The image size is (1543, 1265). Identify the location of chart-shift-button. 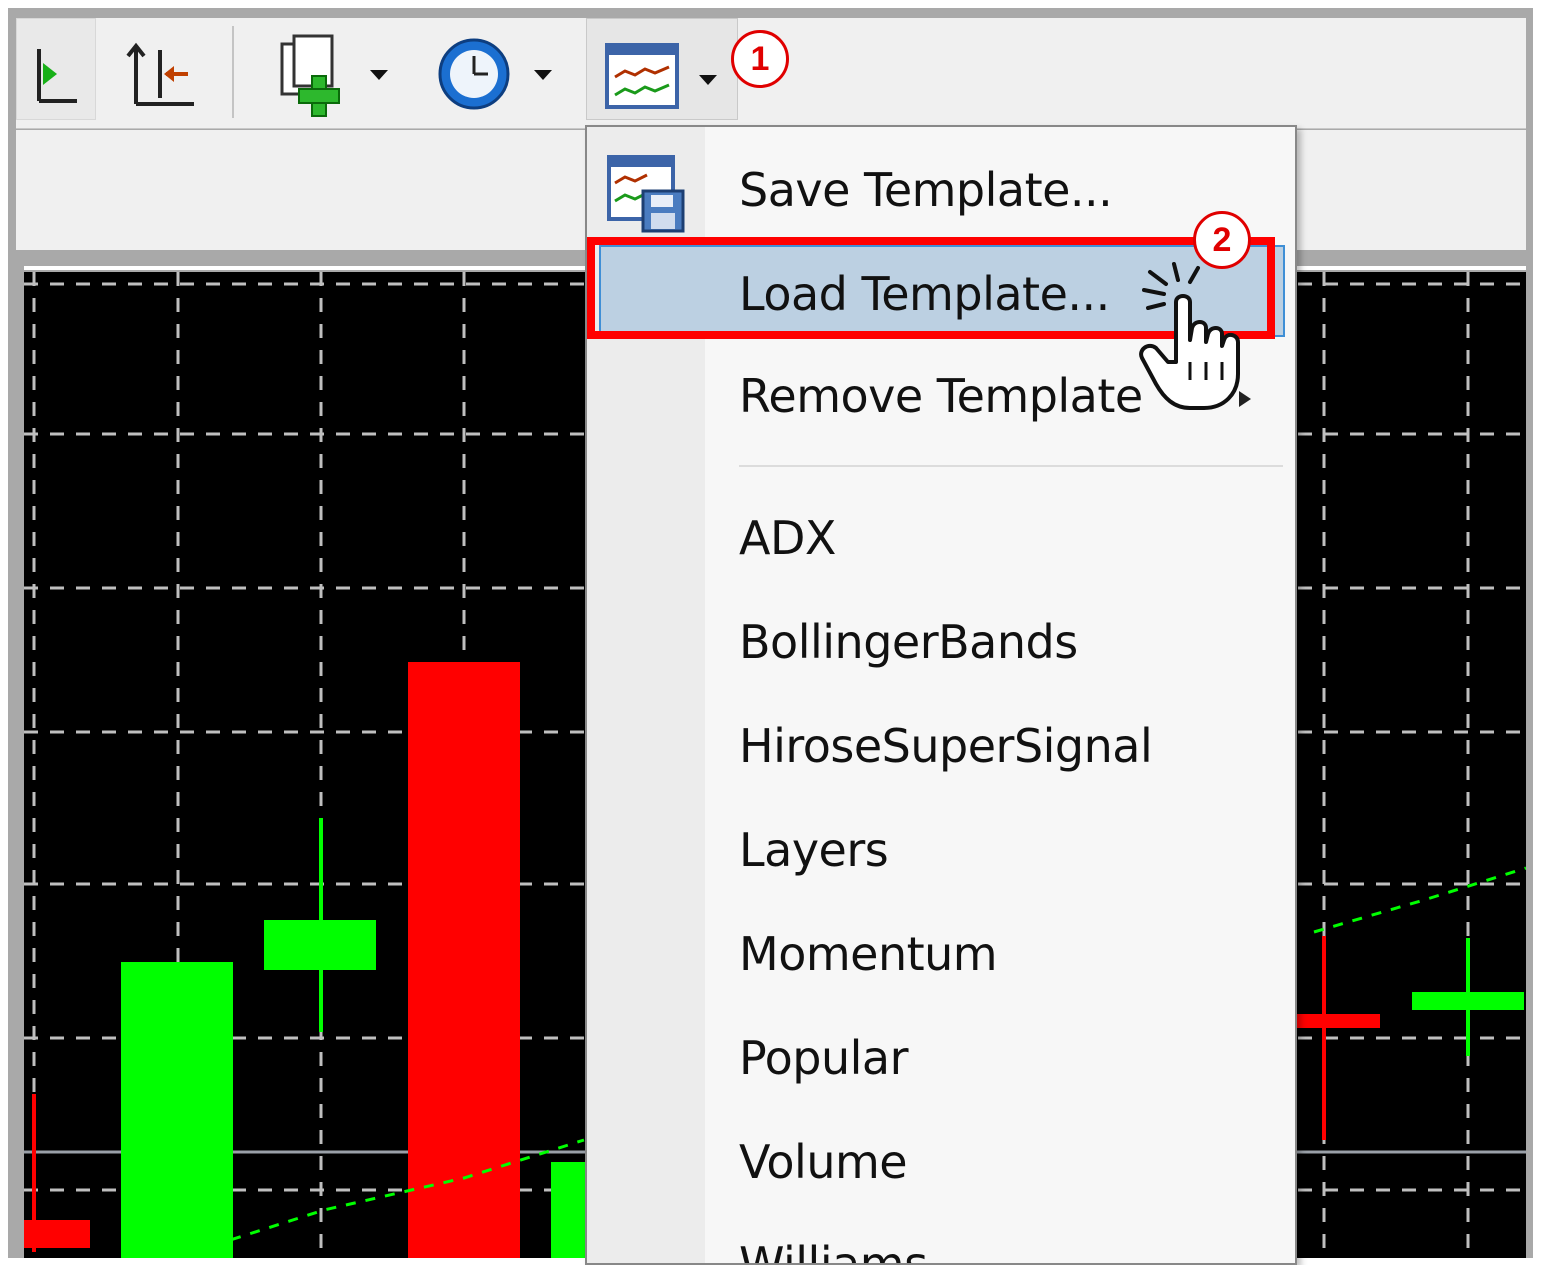
(161, 68).